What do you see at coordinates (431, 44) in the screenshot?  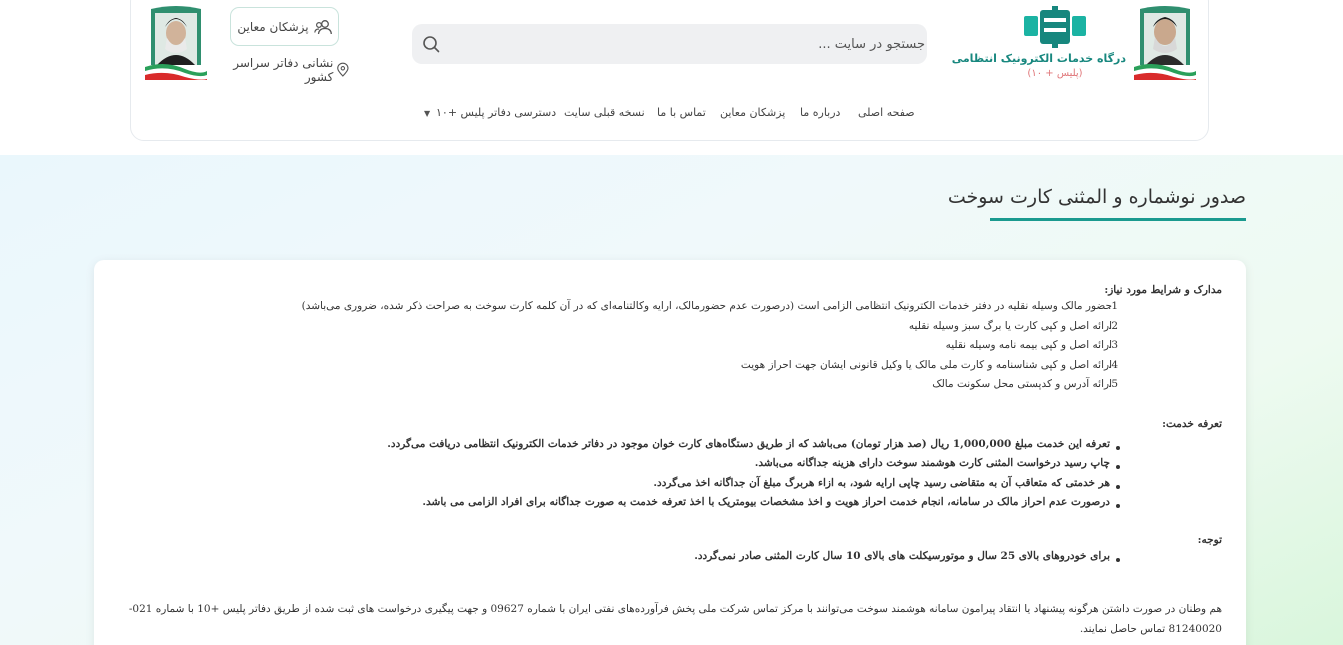 I see `search-icon` at bounding box center [431, 44].